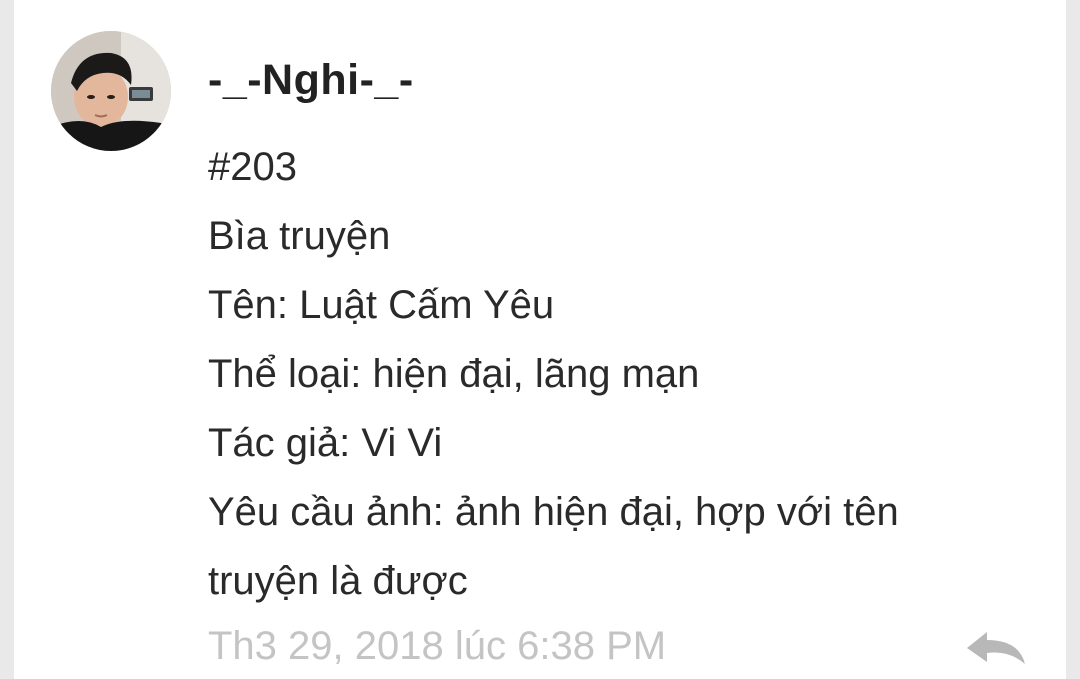  Describe the element at coordinates (437, 646) in the screenshot. I see `comment-timestamp: Th3 29, 2018 lúc 6:38 PM` at that location.